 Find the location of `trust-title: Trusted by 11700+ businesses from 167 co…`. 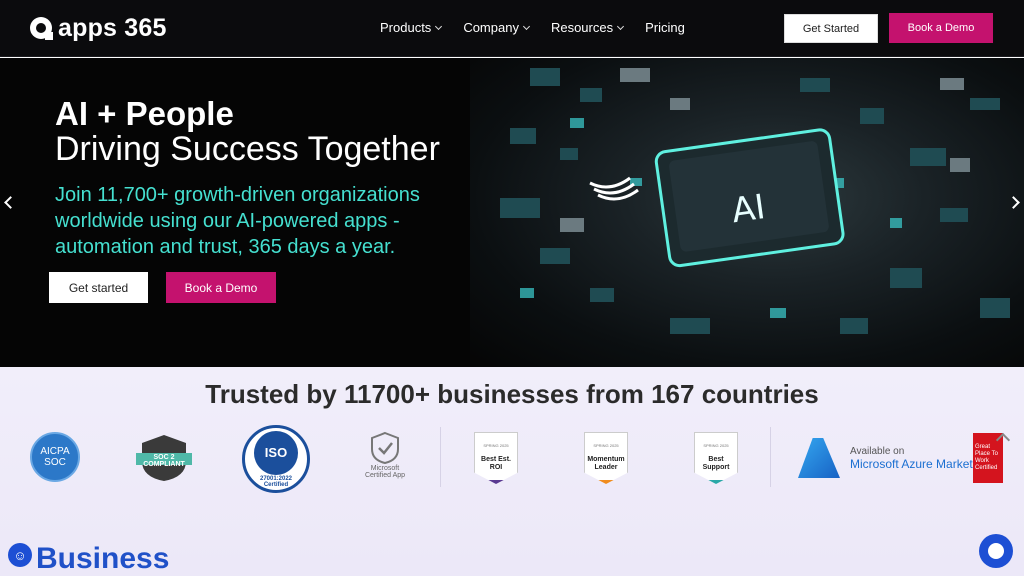

trust-title: Trusted by 11700+ businesses from 167 co… is located at coordinates (512, 394).